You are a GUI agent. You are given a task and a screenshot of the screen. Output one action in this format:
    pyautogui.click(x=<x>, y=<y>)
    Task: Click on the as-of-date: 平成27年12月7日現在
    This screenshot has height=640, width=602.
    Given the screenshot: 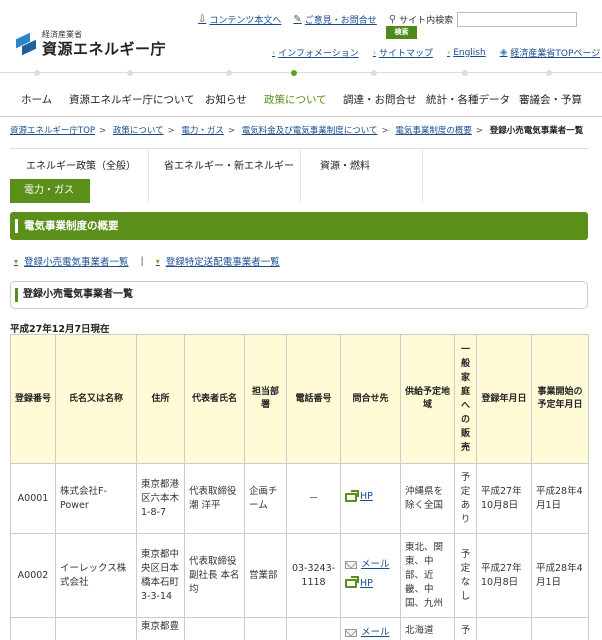 What is the action you would take?
    pyautogui.click(x=60, y=329)
    